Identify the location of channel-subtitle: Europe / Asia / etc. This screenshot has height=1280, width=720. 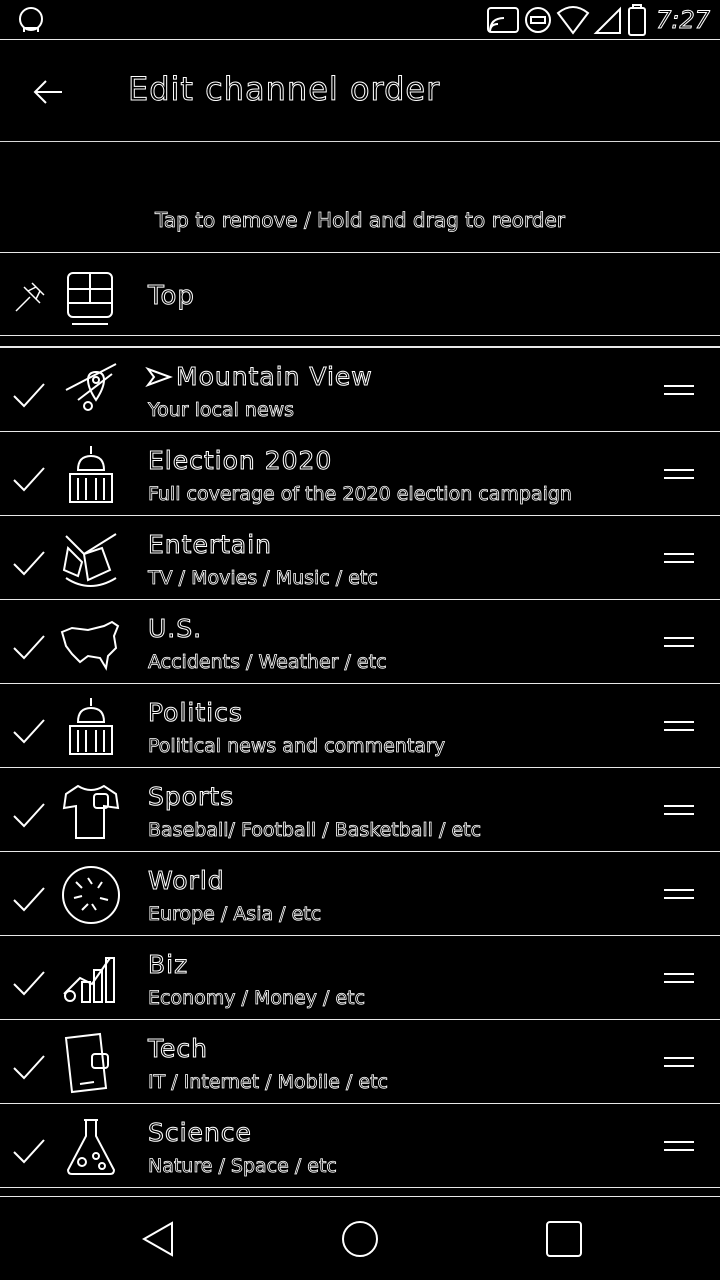
(235, 914).